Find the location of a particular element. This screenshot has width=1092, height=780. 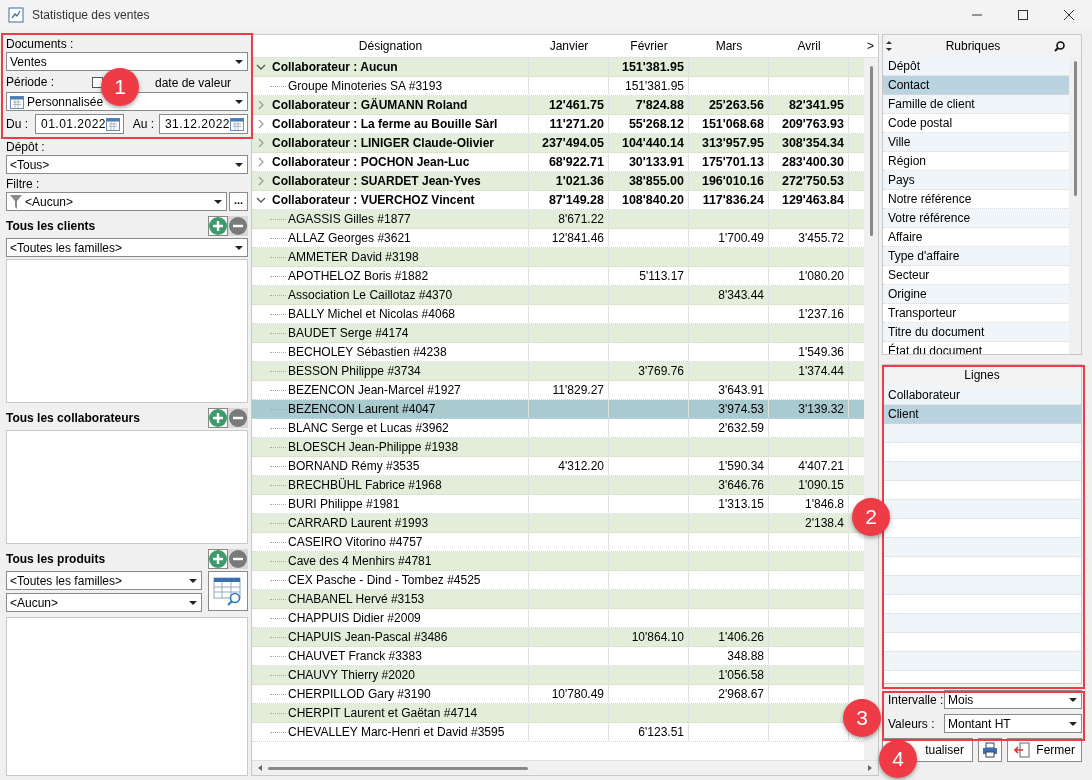

section-title: Tous les produits is located at coordinates (56, 559).